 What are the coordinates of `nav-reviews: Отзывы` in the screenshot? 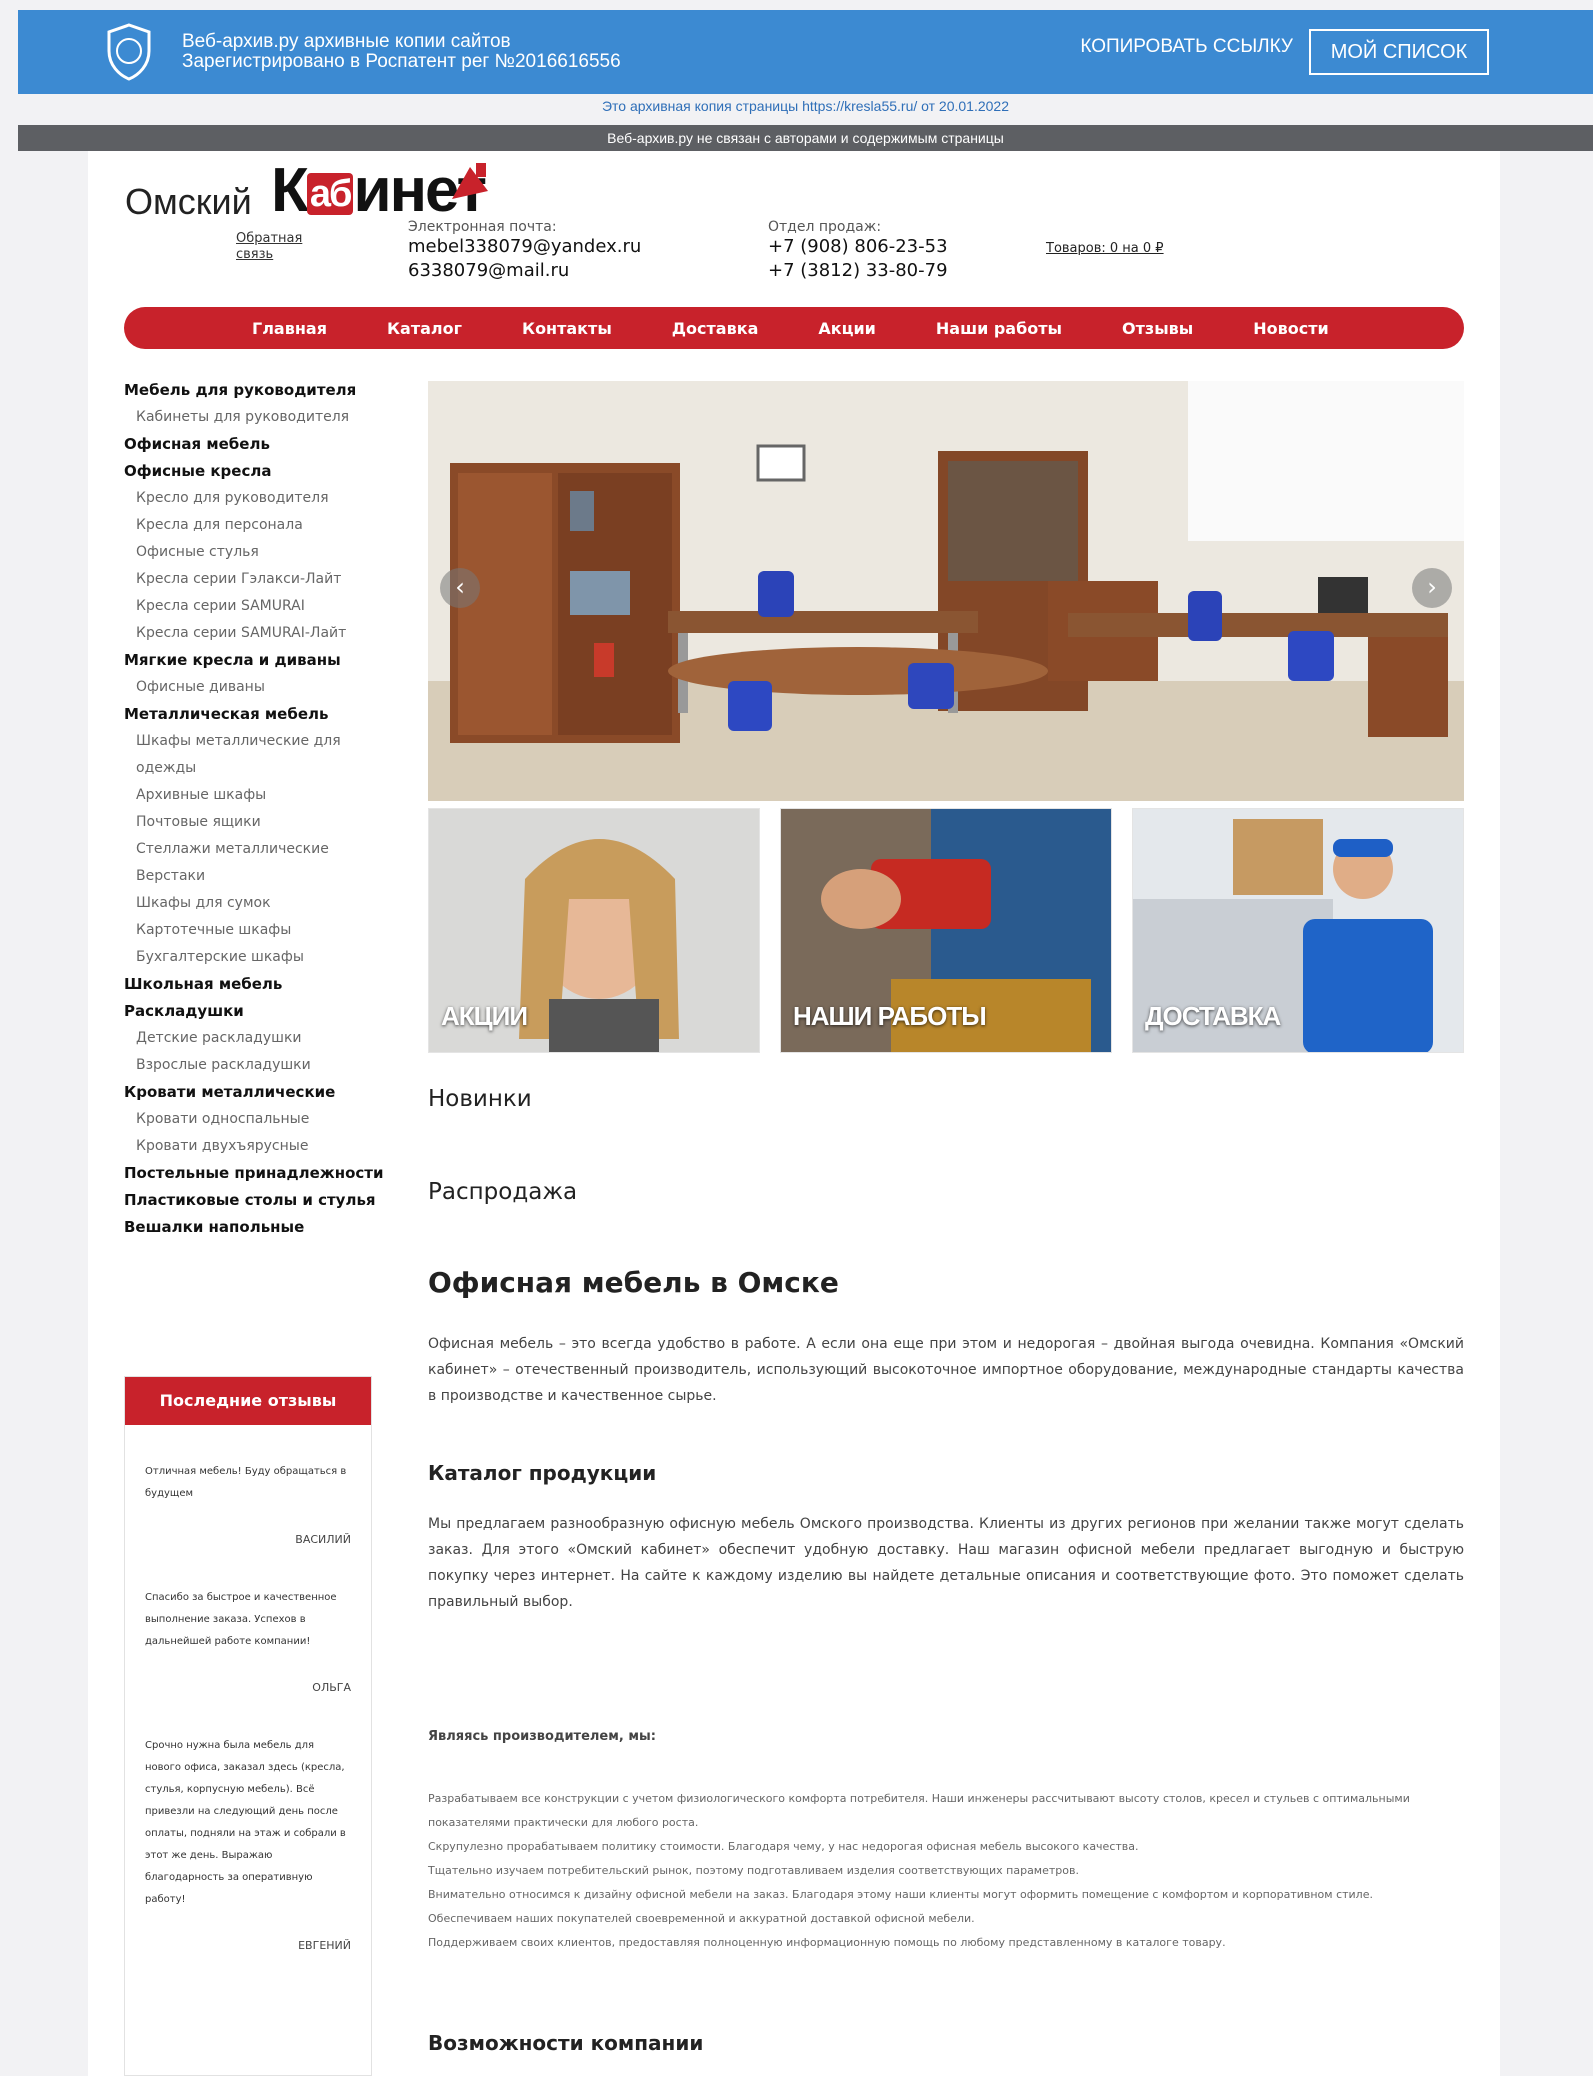 It's located at (1157, 328).